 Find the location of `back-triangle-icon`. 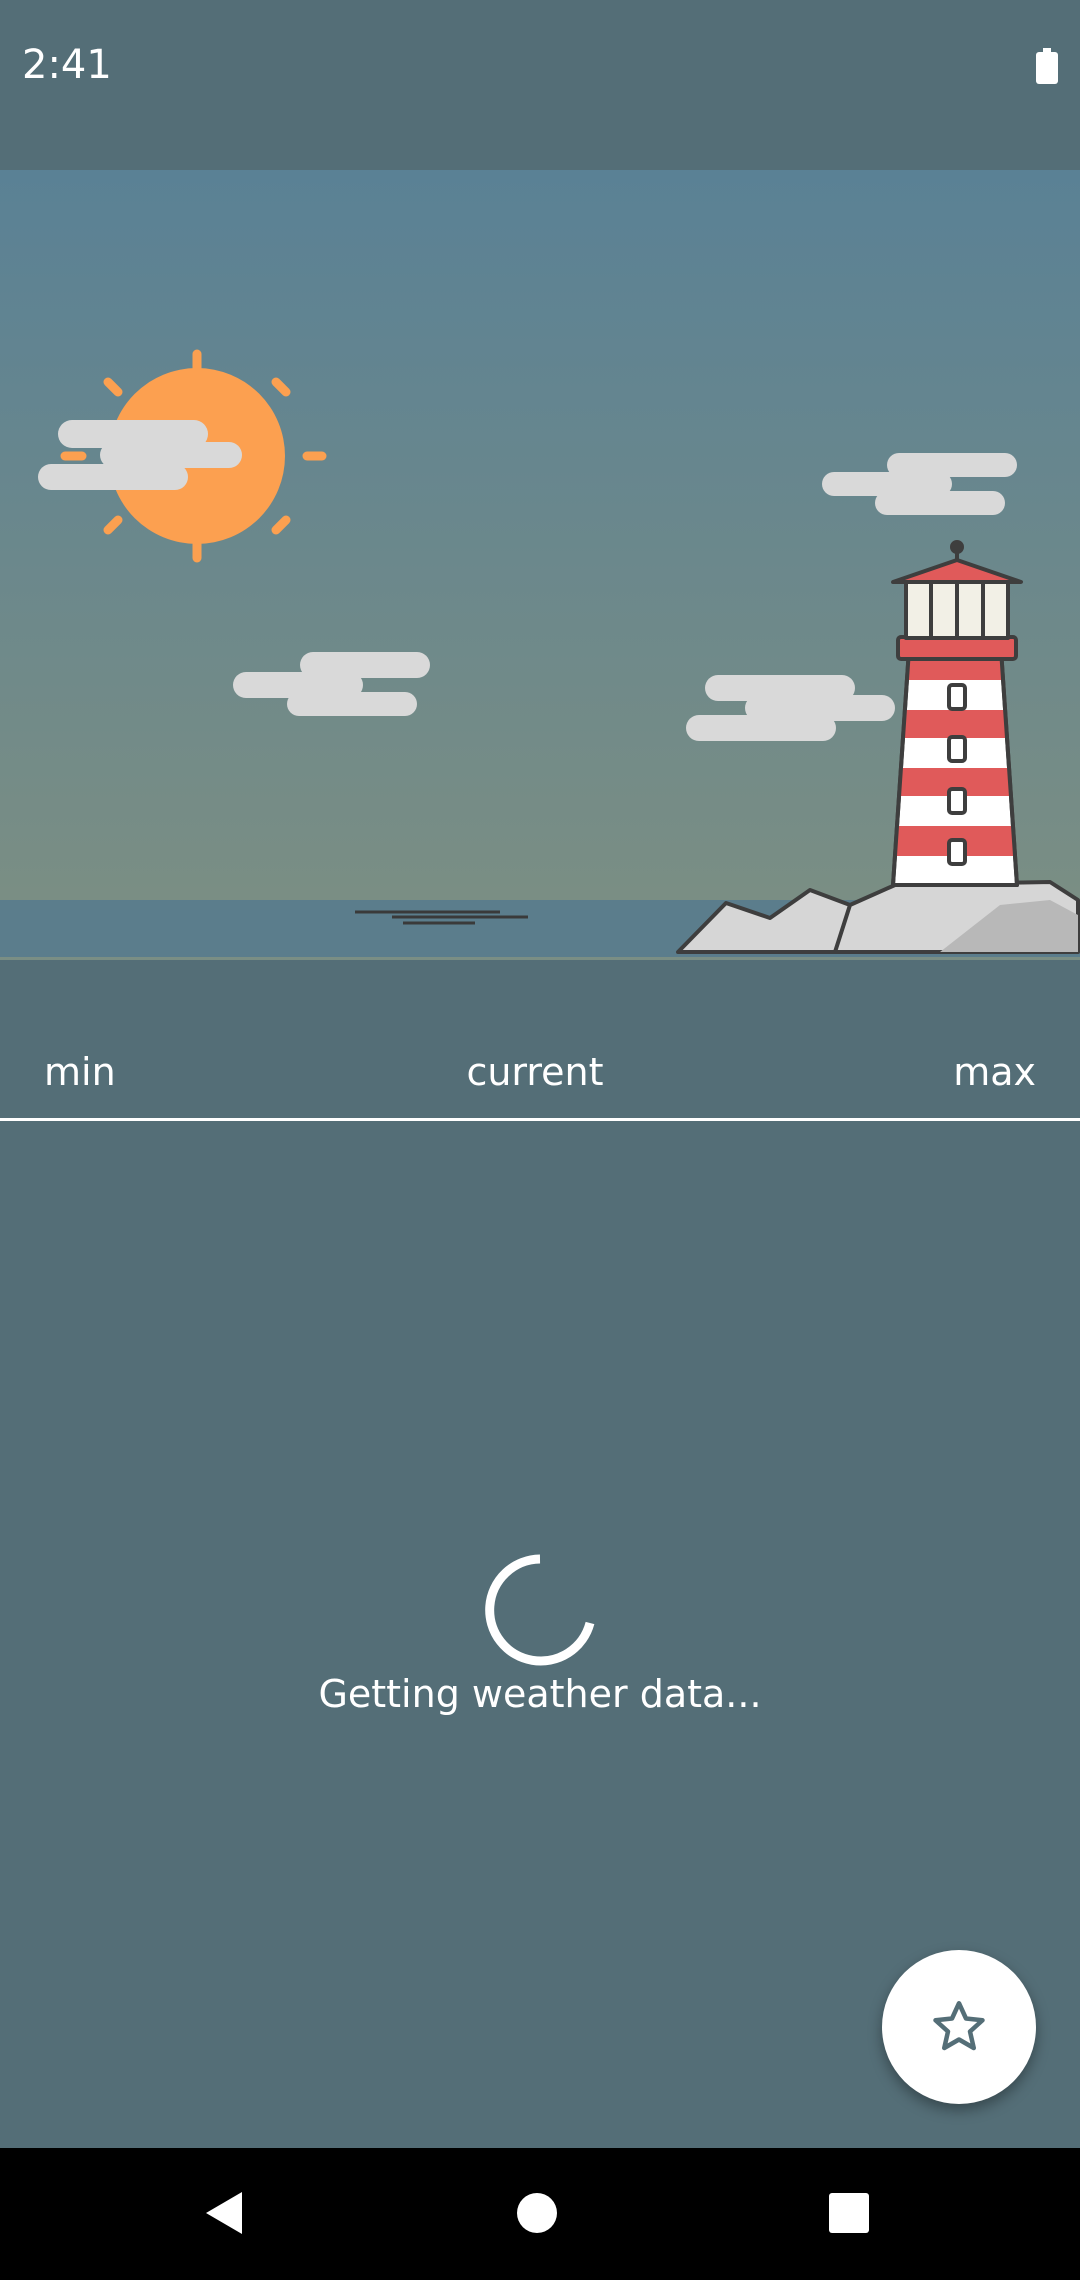

back-triangle-icon is located at coordinates (225, 2213).